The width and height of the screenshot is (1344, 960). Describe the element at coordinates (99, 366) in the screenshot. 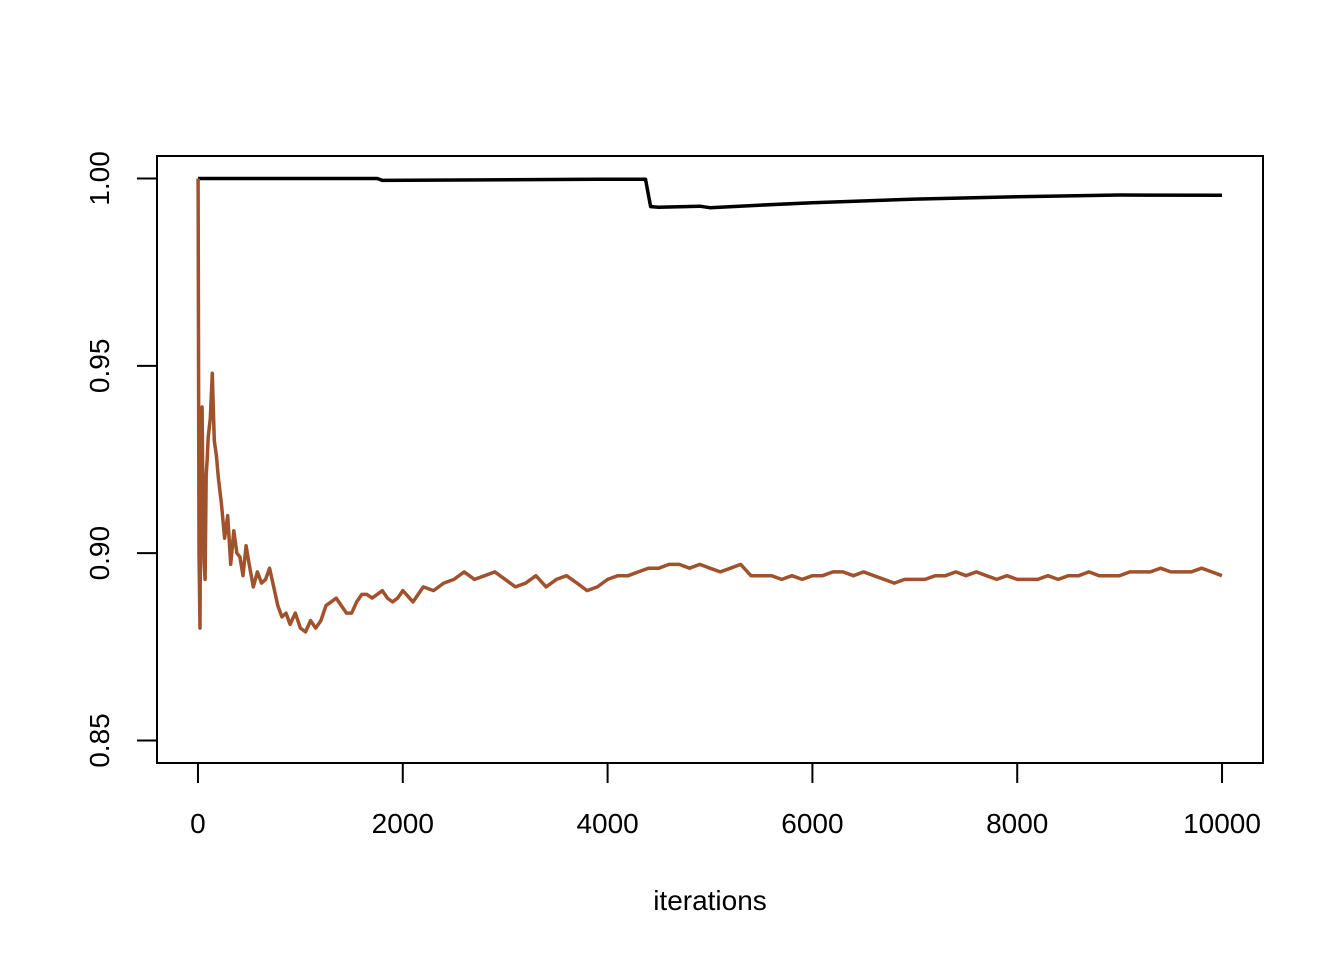

I see `y-tick-label: 0.95` at that location.